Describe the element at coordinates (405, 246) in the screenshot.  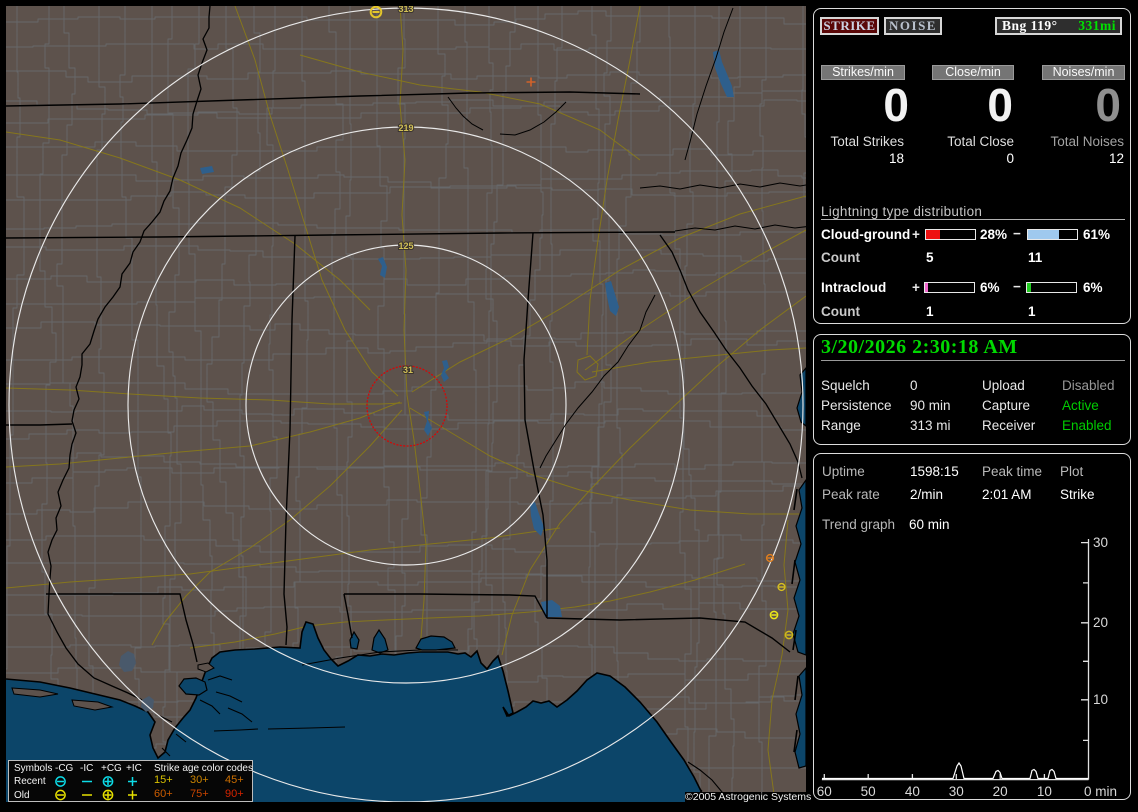
I see `svg-text: 125` at that location.